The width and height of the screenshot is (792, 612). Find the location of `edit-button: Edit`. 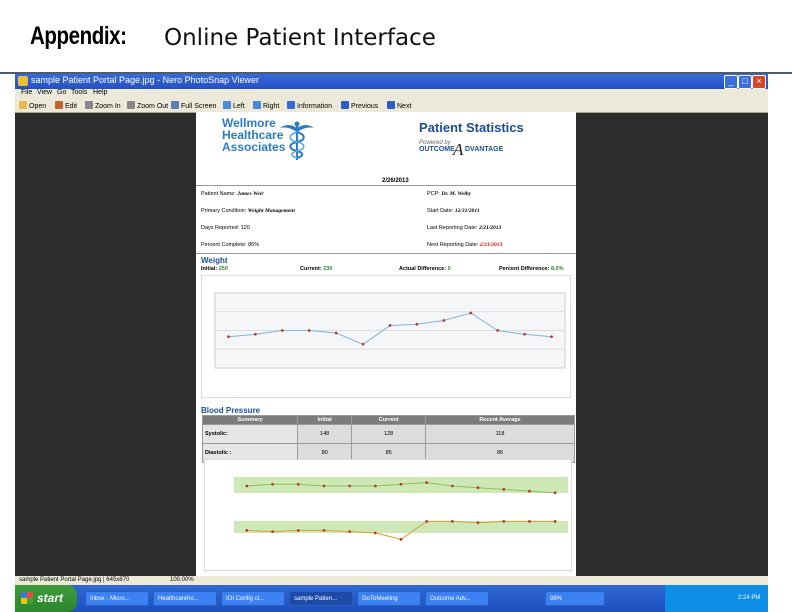

edit-button: Edit is located at coordinates (66, 105).